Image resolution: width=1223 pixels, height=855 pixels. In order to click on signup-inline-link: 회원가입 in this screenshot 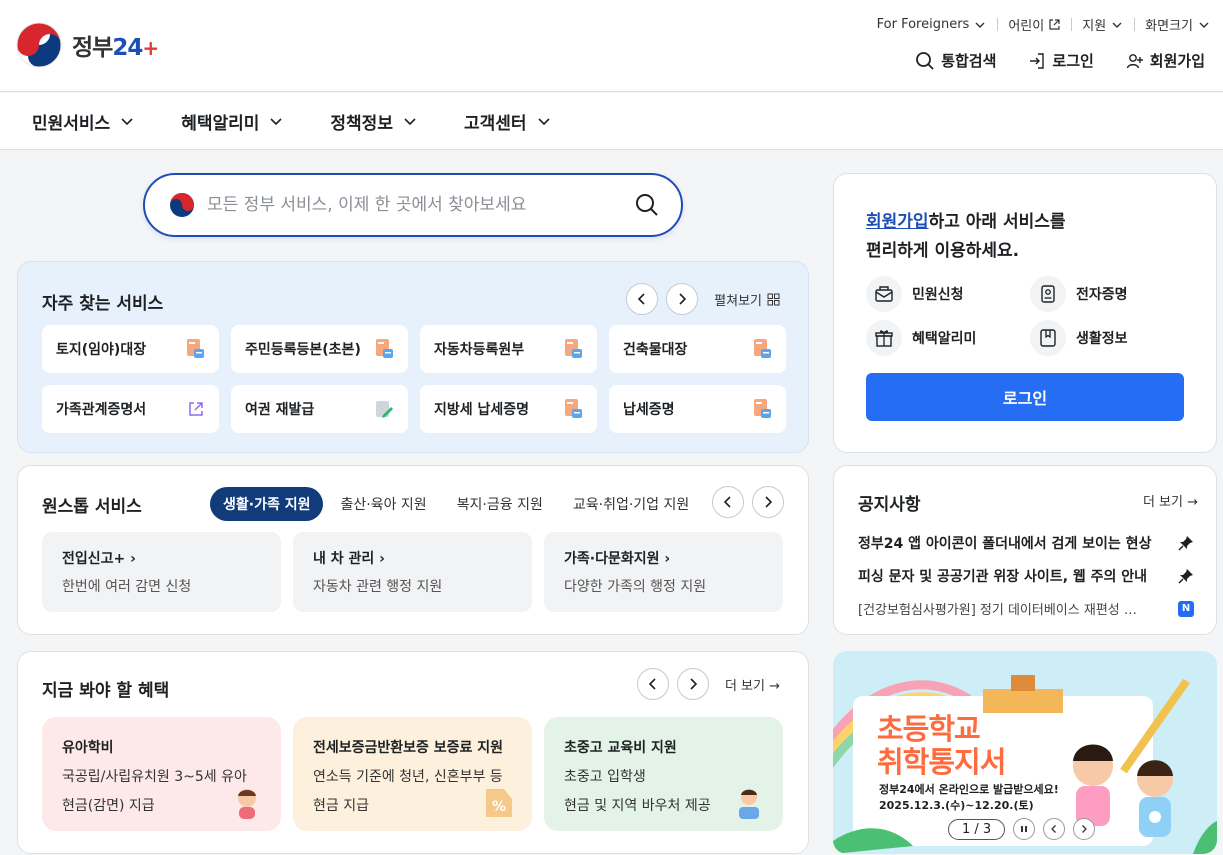, I will do `click(897, 222)`.